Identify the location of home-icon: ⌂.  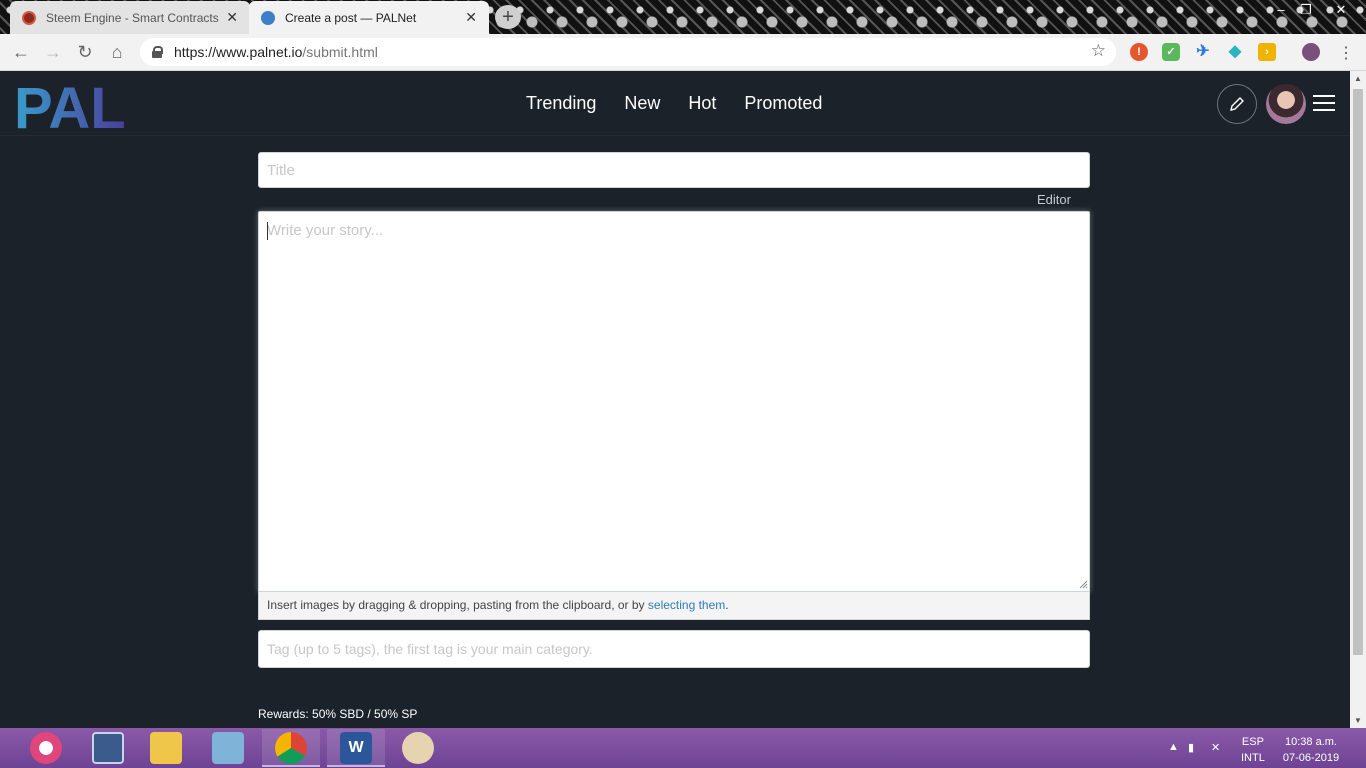
(117, 52).